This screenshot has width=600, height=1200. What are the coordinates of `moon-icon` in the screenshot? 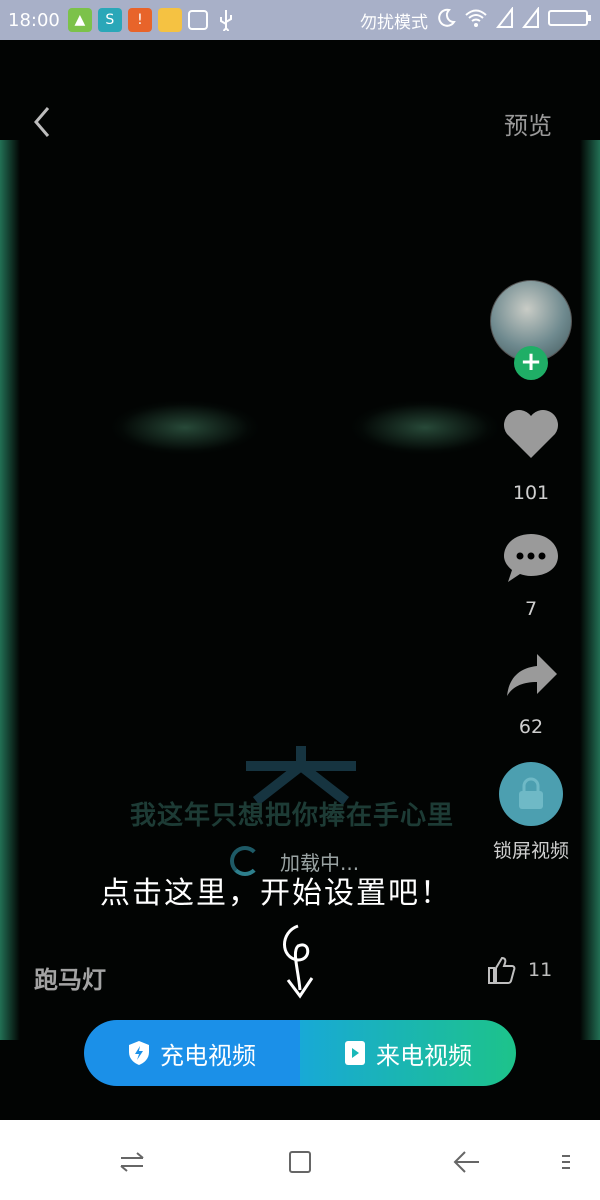 It's located at (446, 20).